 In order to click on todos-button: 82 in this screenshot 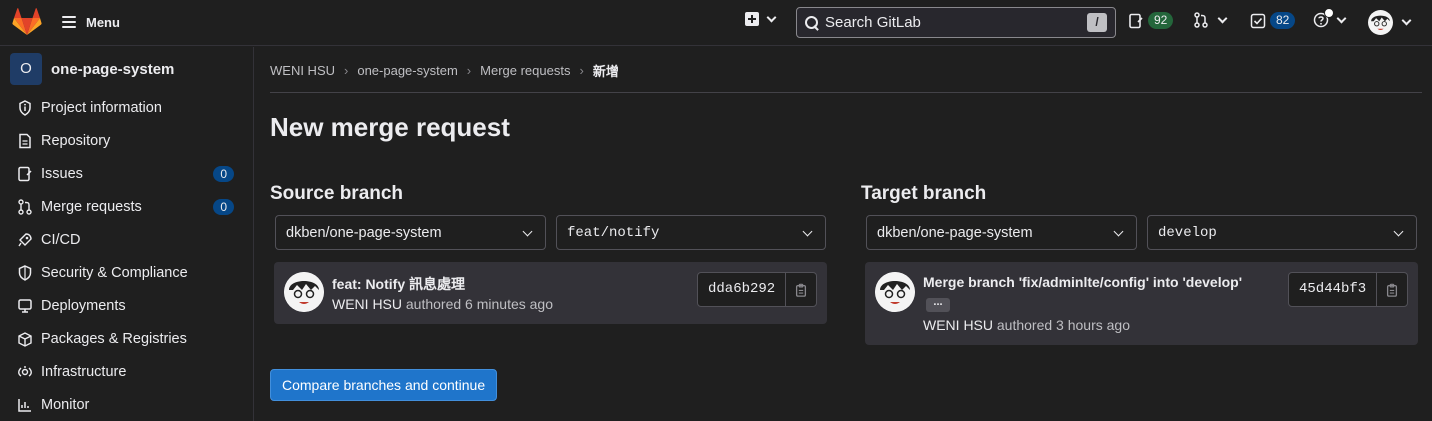, I will do `click(1273, 20)`.